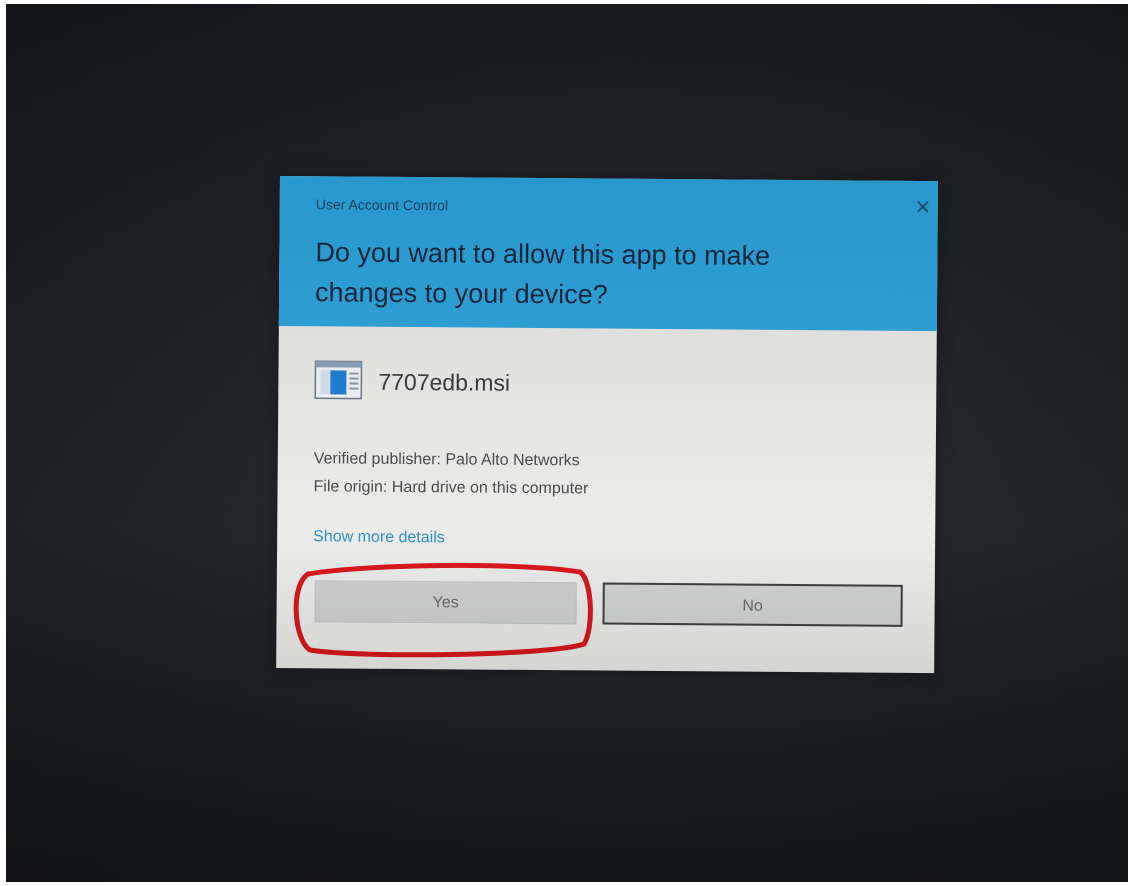 The image size is (1134, 886). I want to click on dialog-caption: User Account Control, so click(382, 205).